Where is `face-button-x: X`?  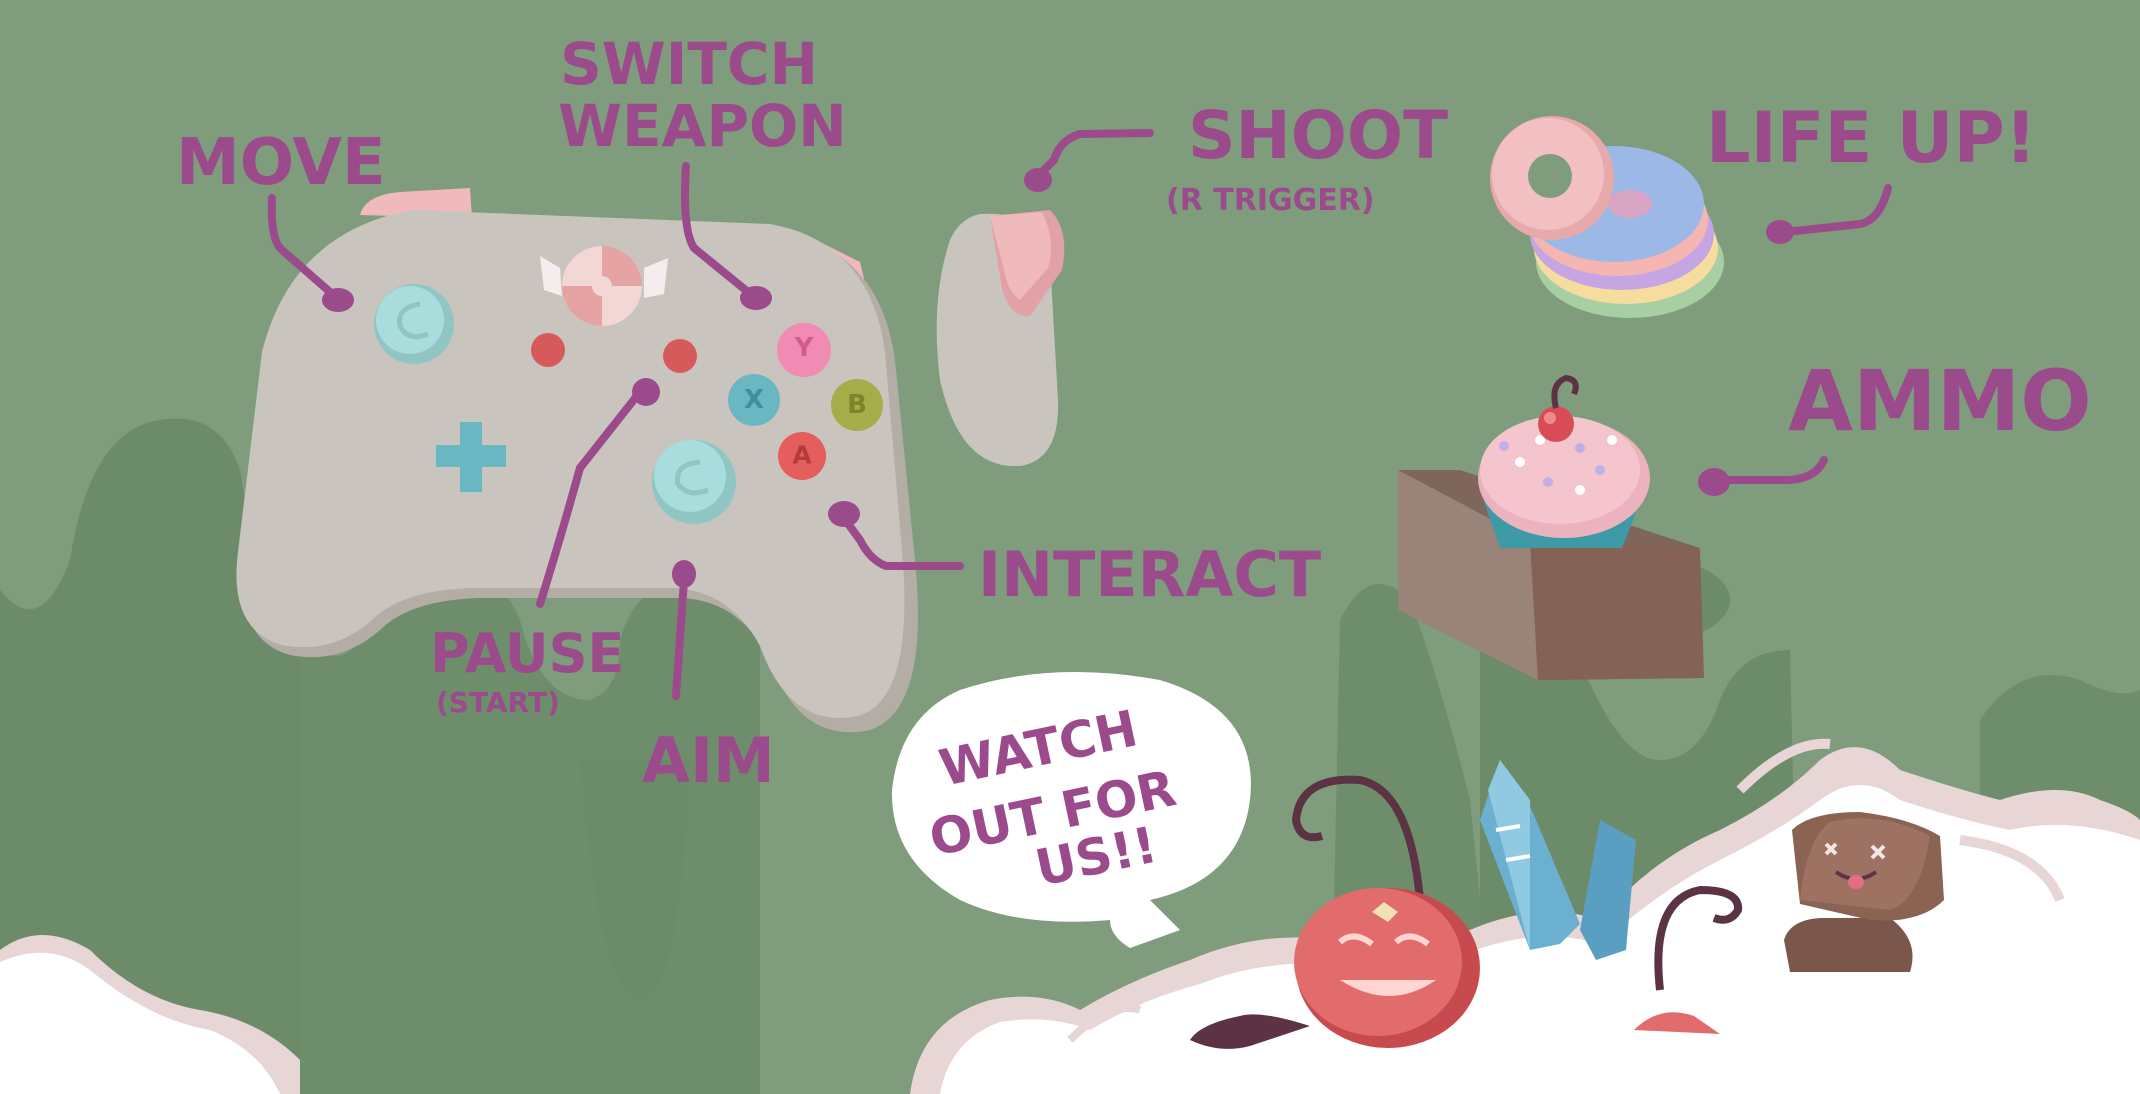 face-button-x: X is located at coordinates (754, 400).